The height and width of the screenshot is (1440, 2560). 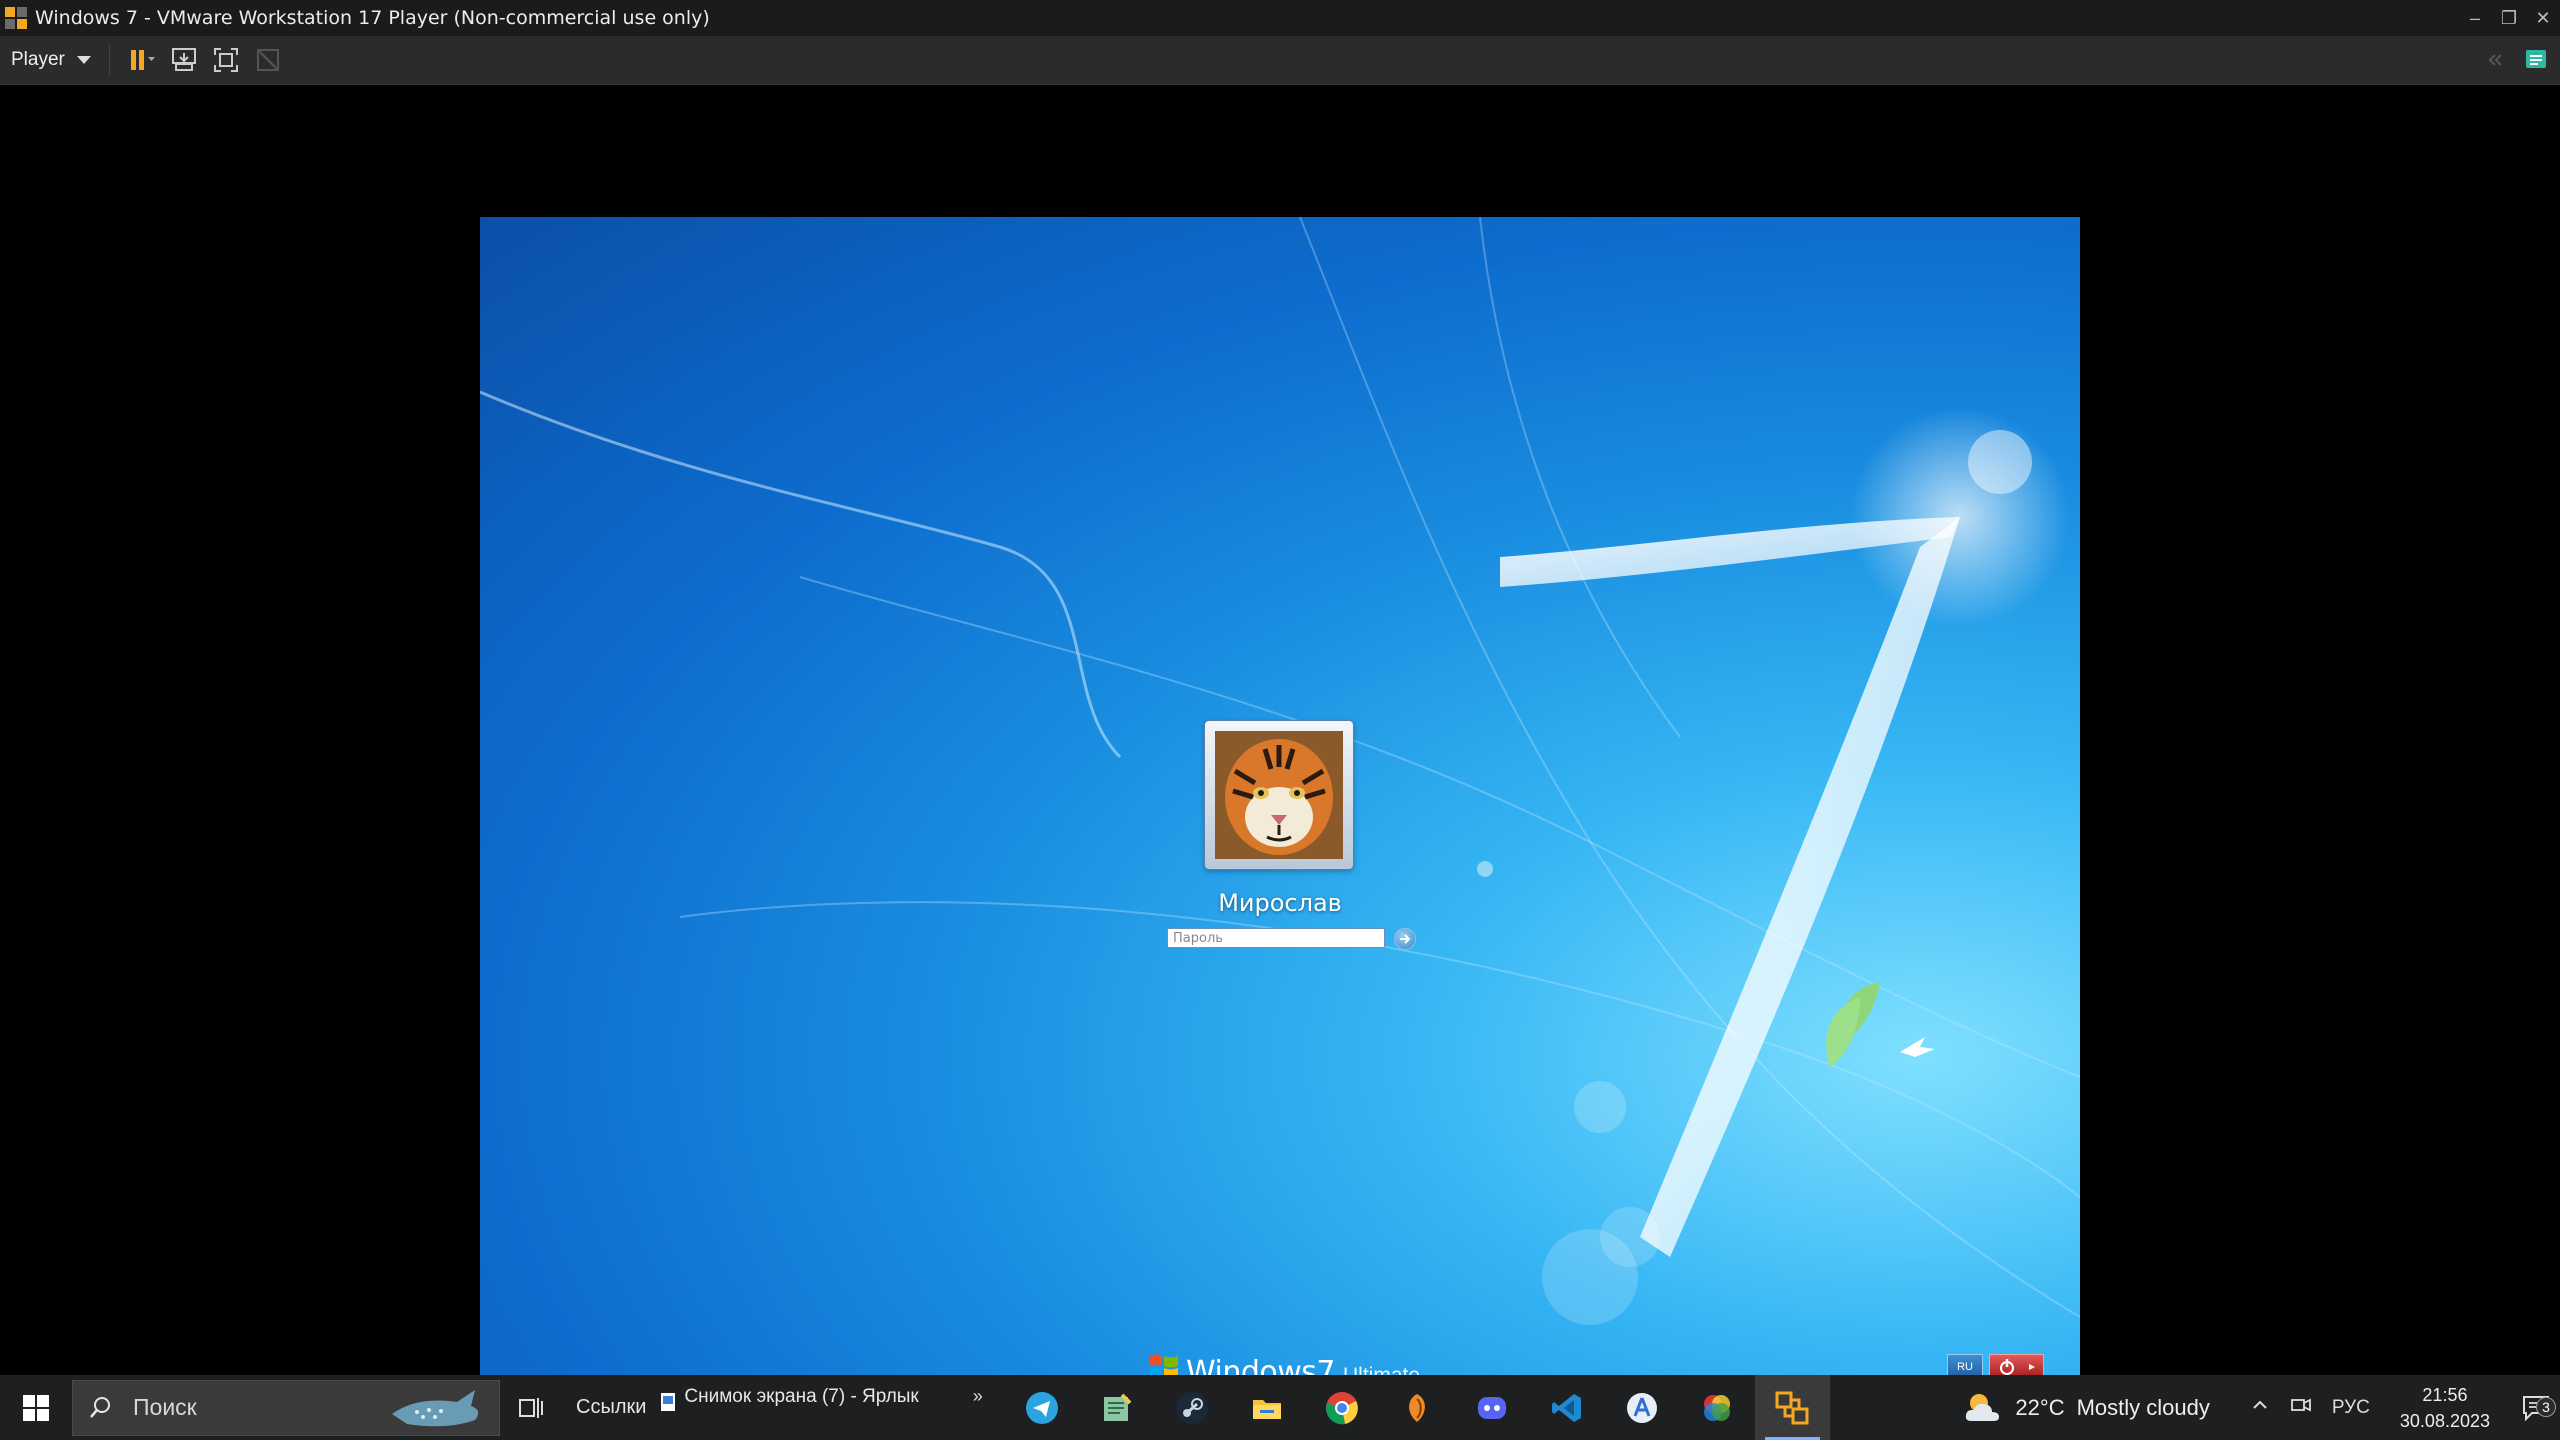 I want to click on toolbar-right, so click(x=2518, y=60).